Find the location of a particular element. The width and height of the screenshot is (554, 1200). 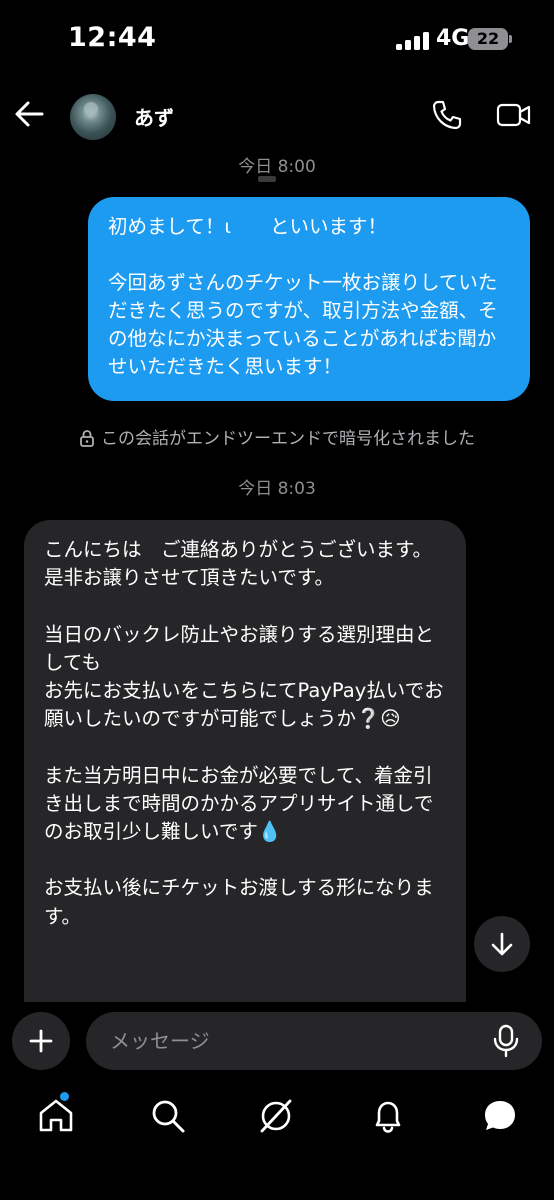

microphone-icon is located at coordinates (506, 1041).